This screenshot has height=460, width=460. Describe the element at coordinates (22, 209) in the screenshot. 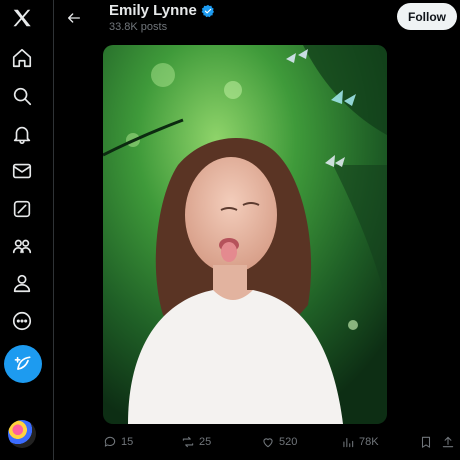

I see `grok-icon` at that location.